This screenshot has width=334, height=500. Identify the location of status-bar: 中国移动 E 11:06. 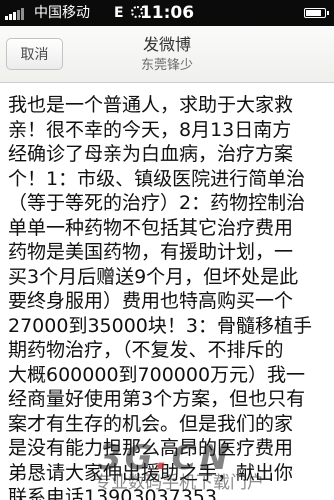
(167, 13).